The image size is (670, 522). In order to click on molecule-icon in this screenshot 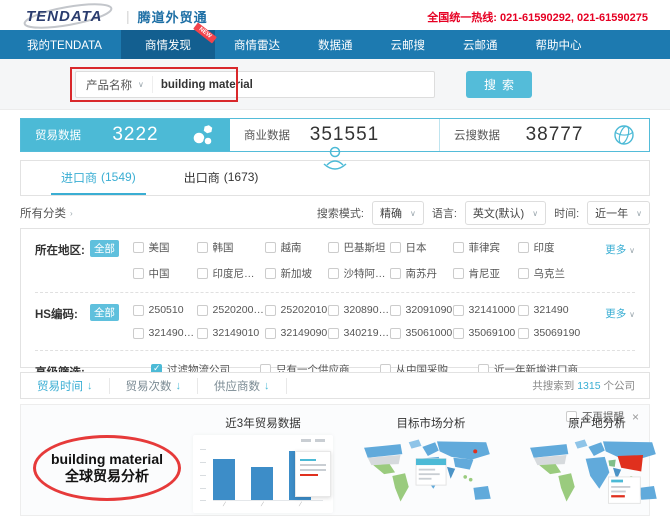, I will do `click(203, 135)`.